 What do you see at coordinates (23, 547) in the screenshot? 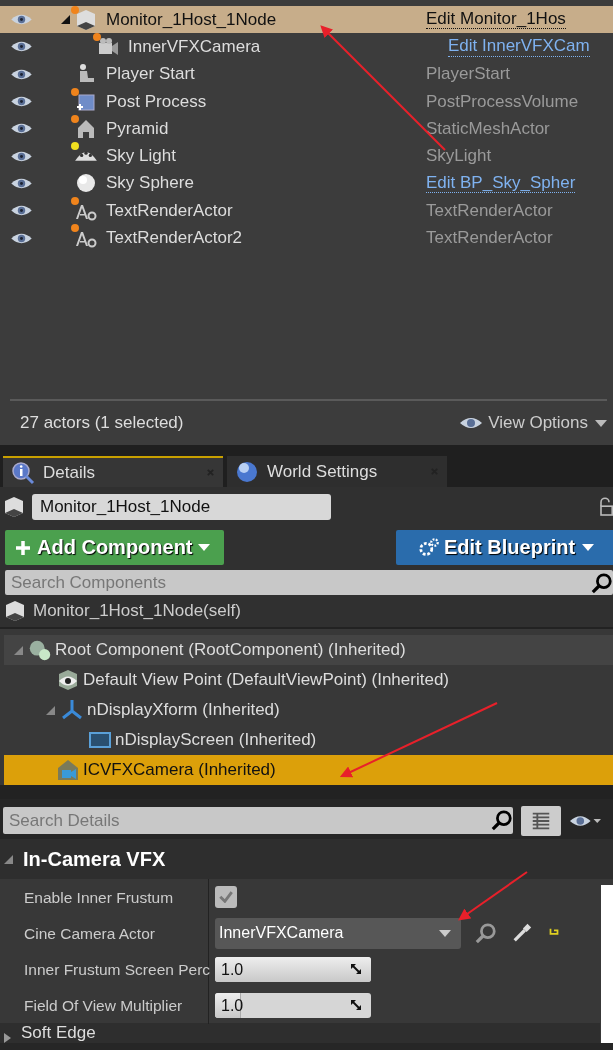
I see `plus-icon` at bounding box center [23, 547].